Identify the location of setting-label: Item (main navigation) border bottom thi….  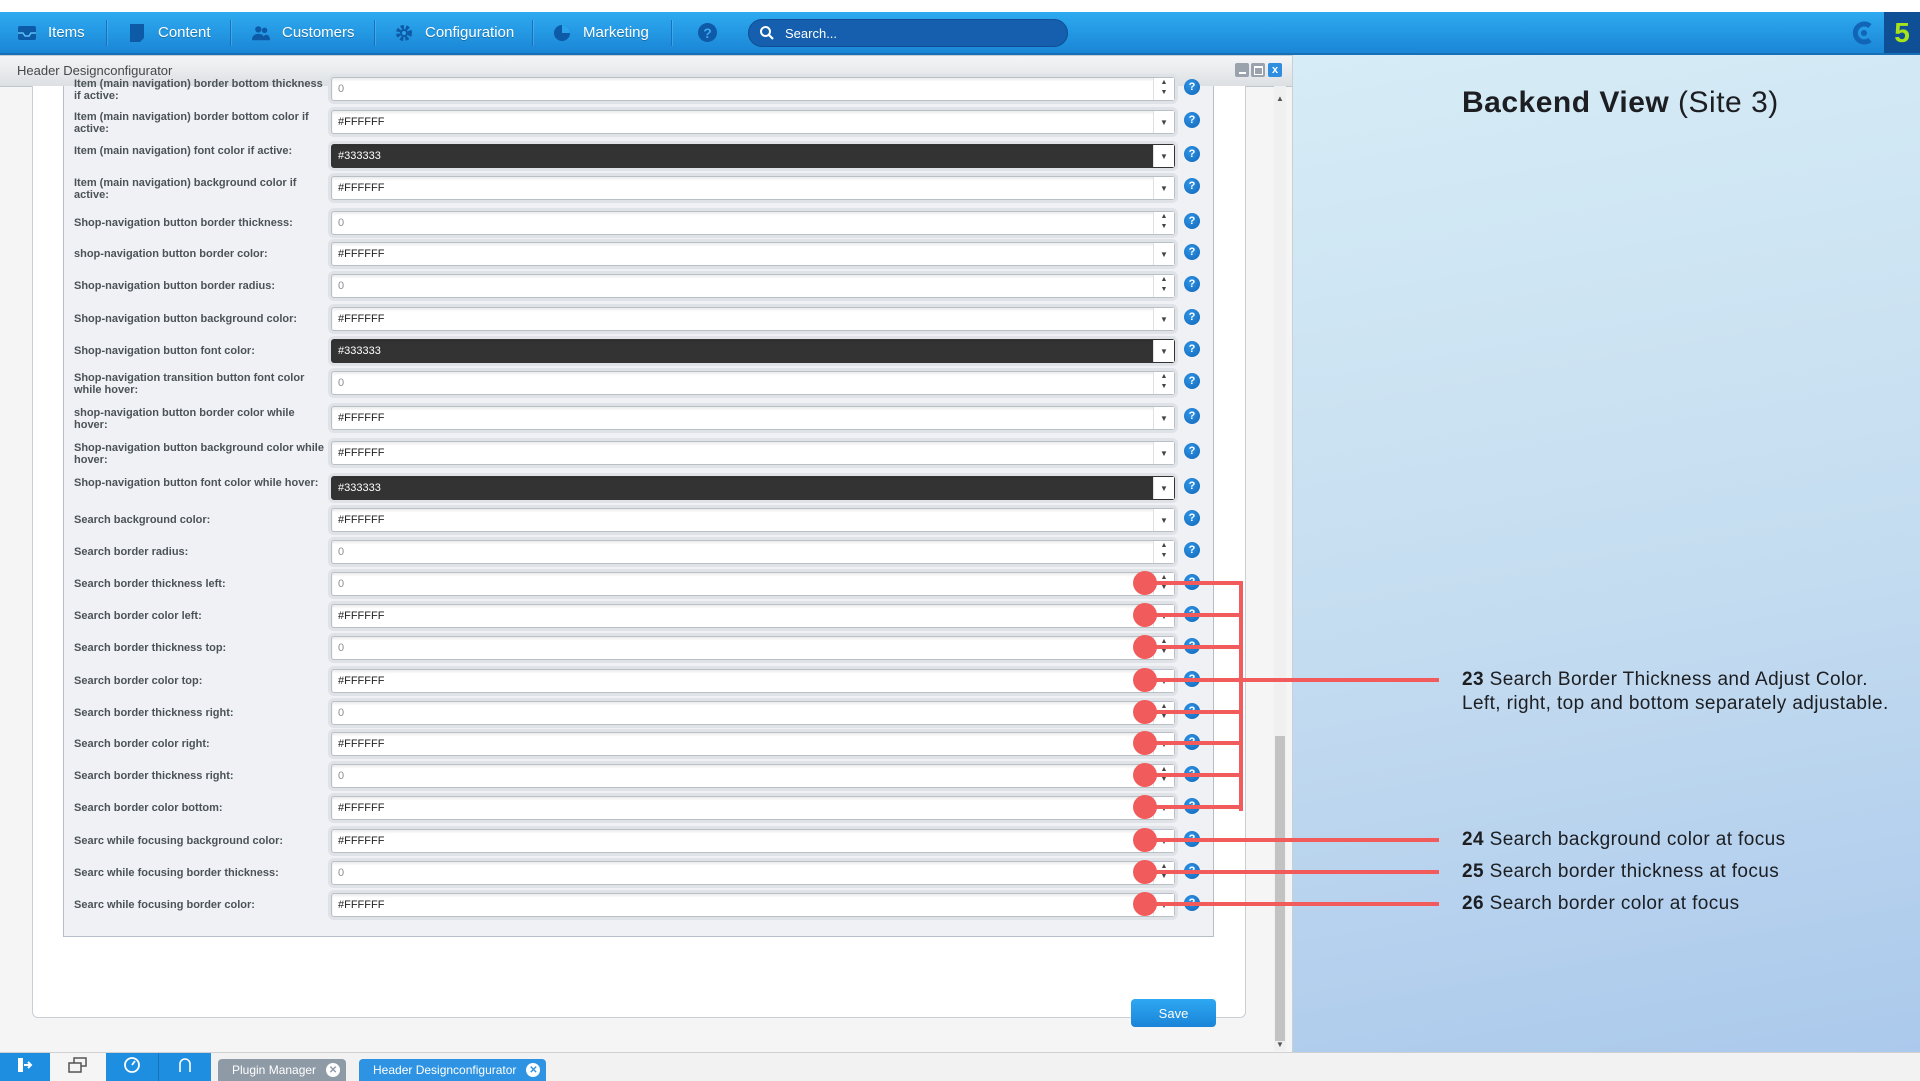
(198, 90).